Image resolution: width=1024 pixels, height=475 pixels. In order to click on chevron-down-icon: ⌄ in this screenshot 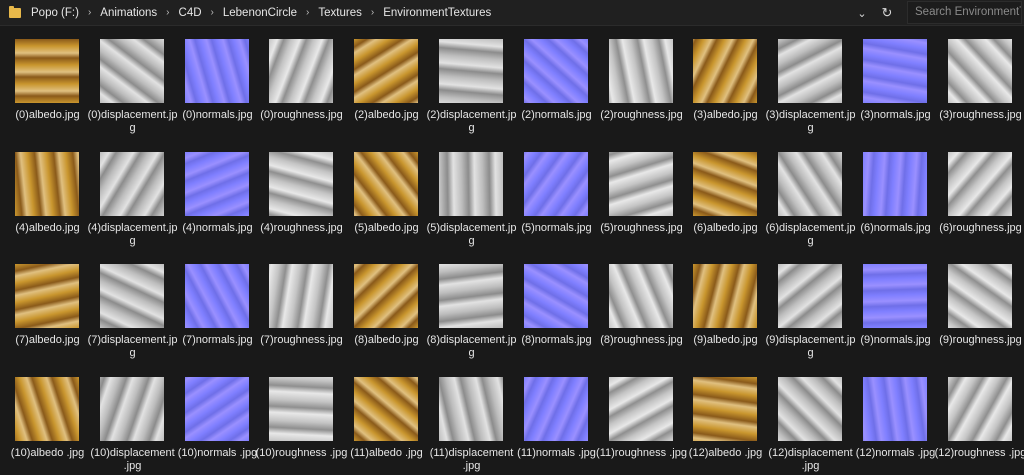, I will do `click(862, 13)`.